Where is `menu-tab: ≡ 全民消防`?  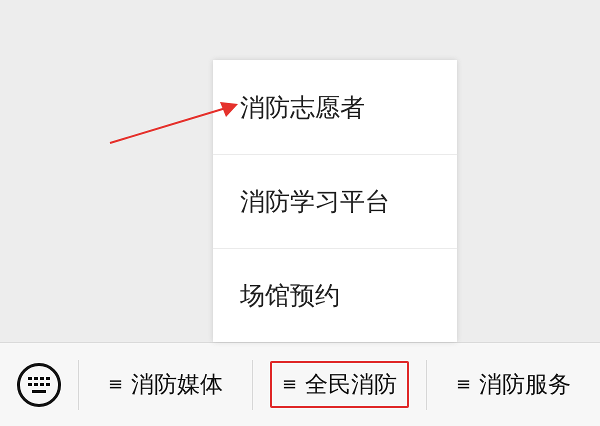 menu-tab: ≡ 全民消防 is located at coordinates (340, 384).